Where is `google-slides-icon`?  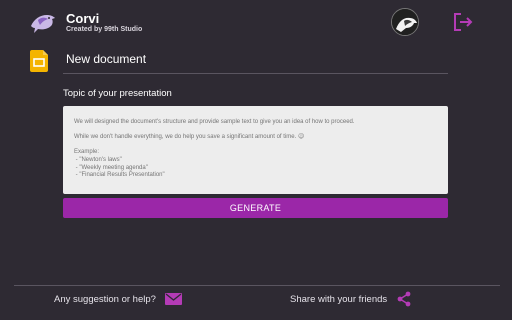 google-slides-icon is located at coordinates (39, 61).